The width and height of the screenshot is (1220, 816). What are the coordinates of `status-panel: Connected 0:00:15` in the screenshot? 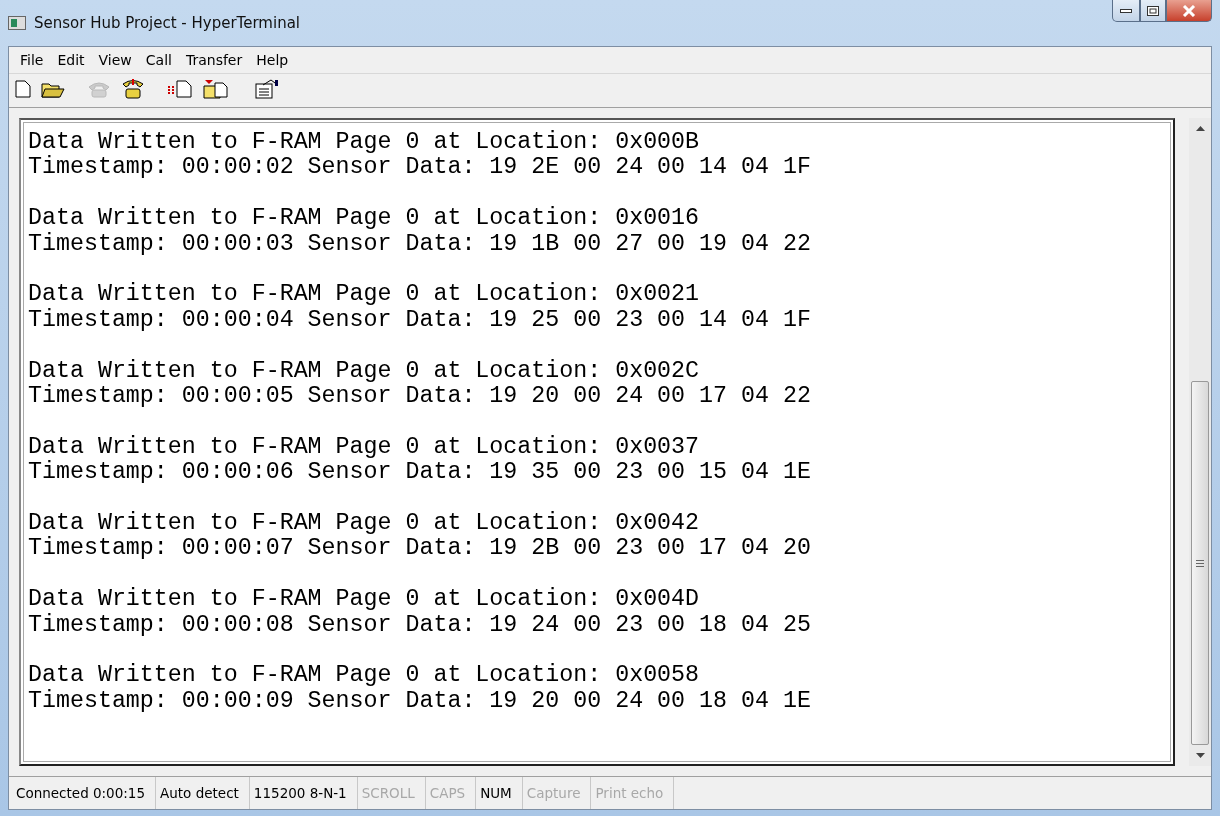 It's located at (84, 793).